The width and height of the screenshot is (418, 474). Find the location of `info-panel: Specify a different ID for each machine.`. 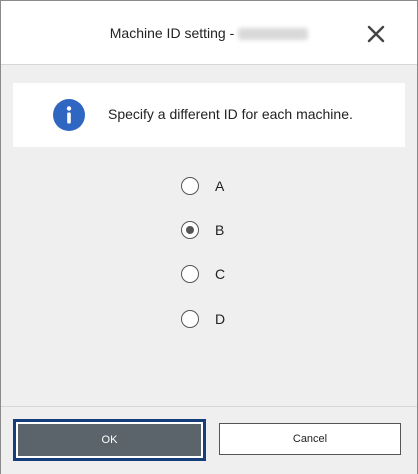

info-panel: Specify a different ID for each machine. is located at coordinates (209, 115).